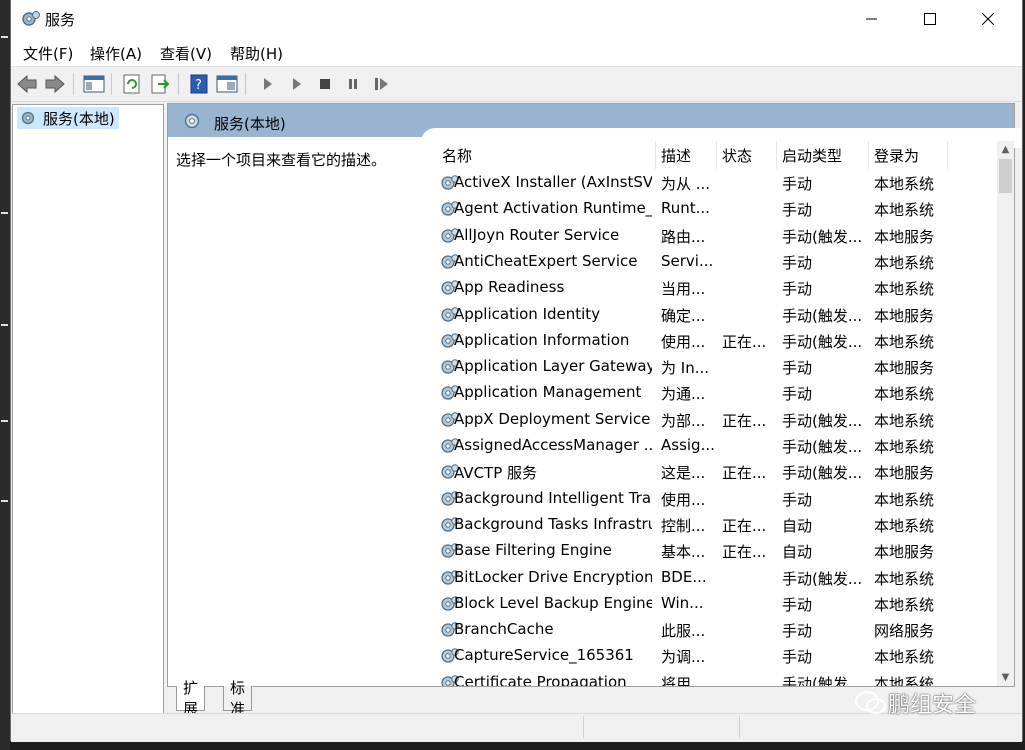 This screenshot has width=1025, height=750. Describe the element at coordinates (31, 18) in the screenshot. I see `services-app-icon` at that location.